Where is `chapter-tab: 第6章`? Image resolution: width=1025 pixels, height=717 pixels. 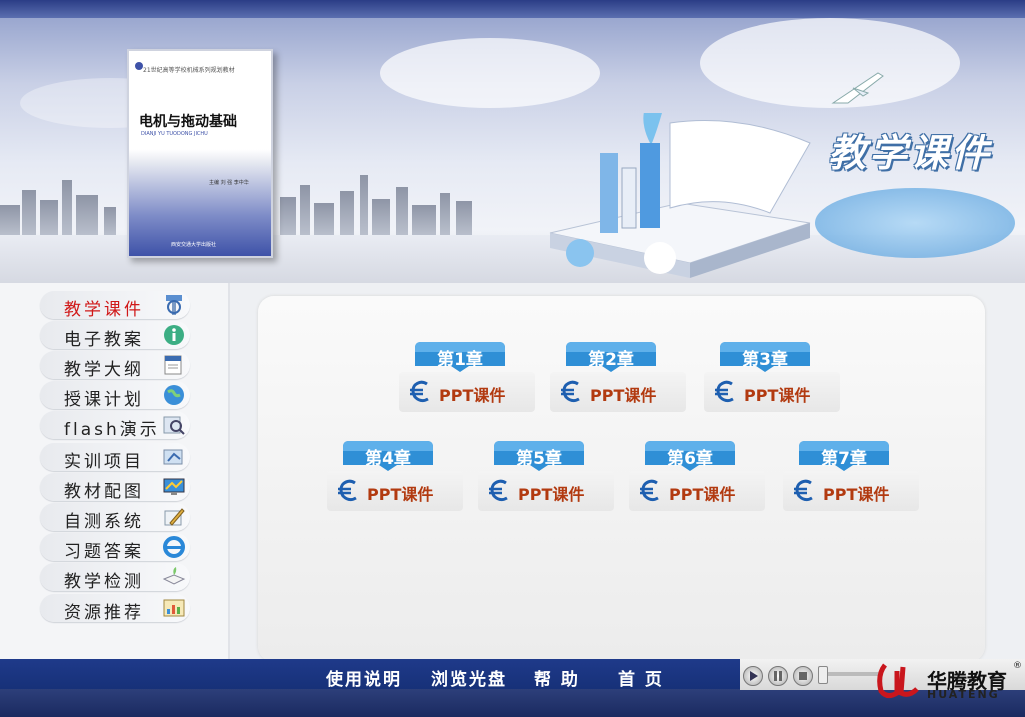
chapter-tab: 第6章 is located at coordinates (690, 456).